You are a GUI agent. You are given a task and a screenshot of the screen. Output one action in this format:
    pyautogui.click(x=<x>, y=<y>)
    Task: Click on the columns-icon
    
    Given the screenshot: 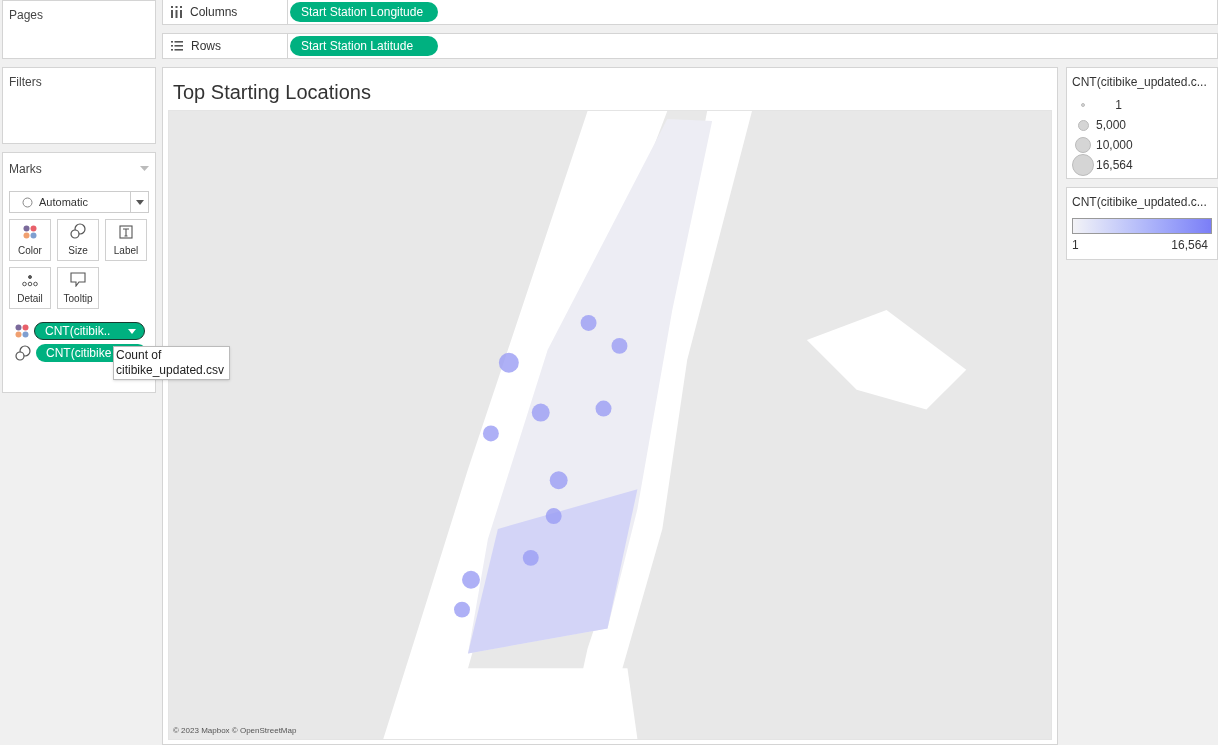 What is the action you would take?
    pyautogui.click(x=176, y=11)
    